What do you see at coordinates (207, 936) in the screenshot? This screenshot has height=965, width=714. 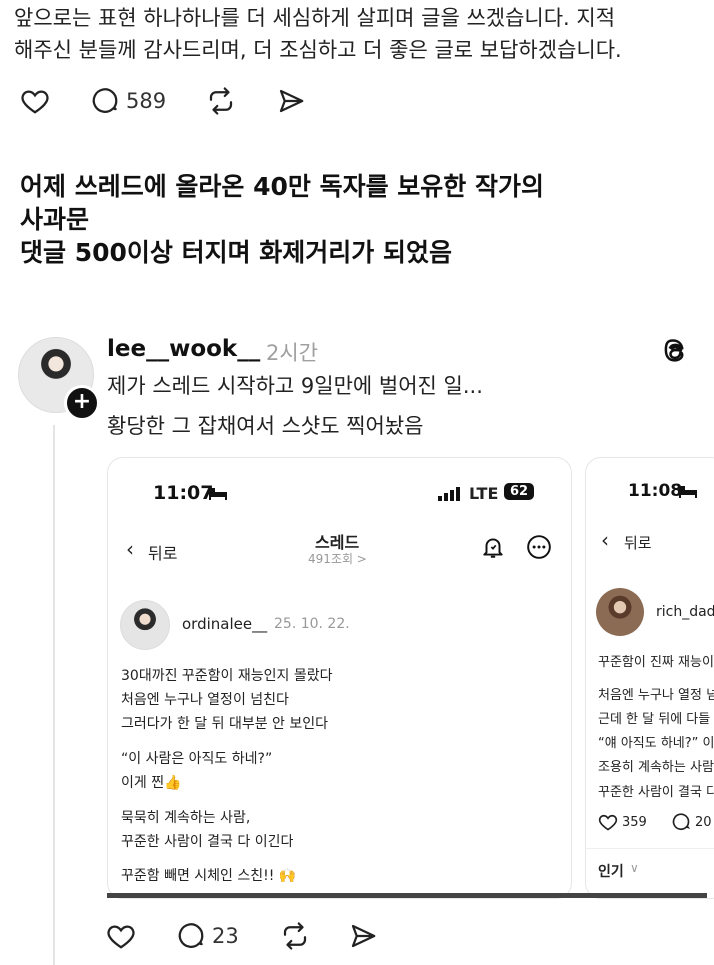 I see `reply-button: 23` at bounding box center [207, 936].